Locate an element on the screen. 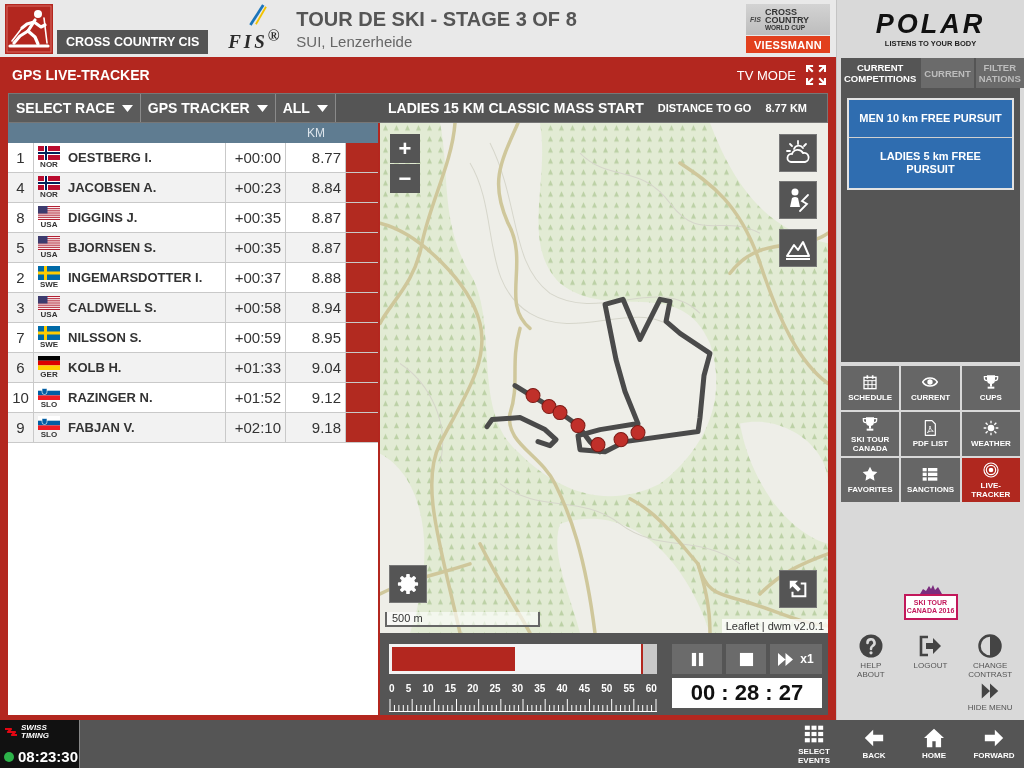 The image size is (1024, 768). zoom-out-button: − is located at coordinates (405, 178).